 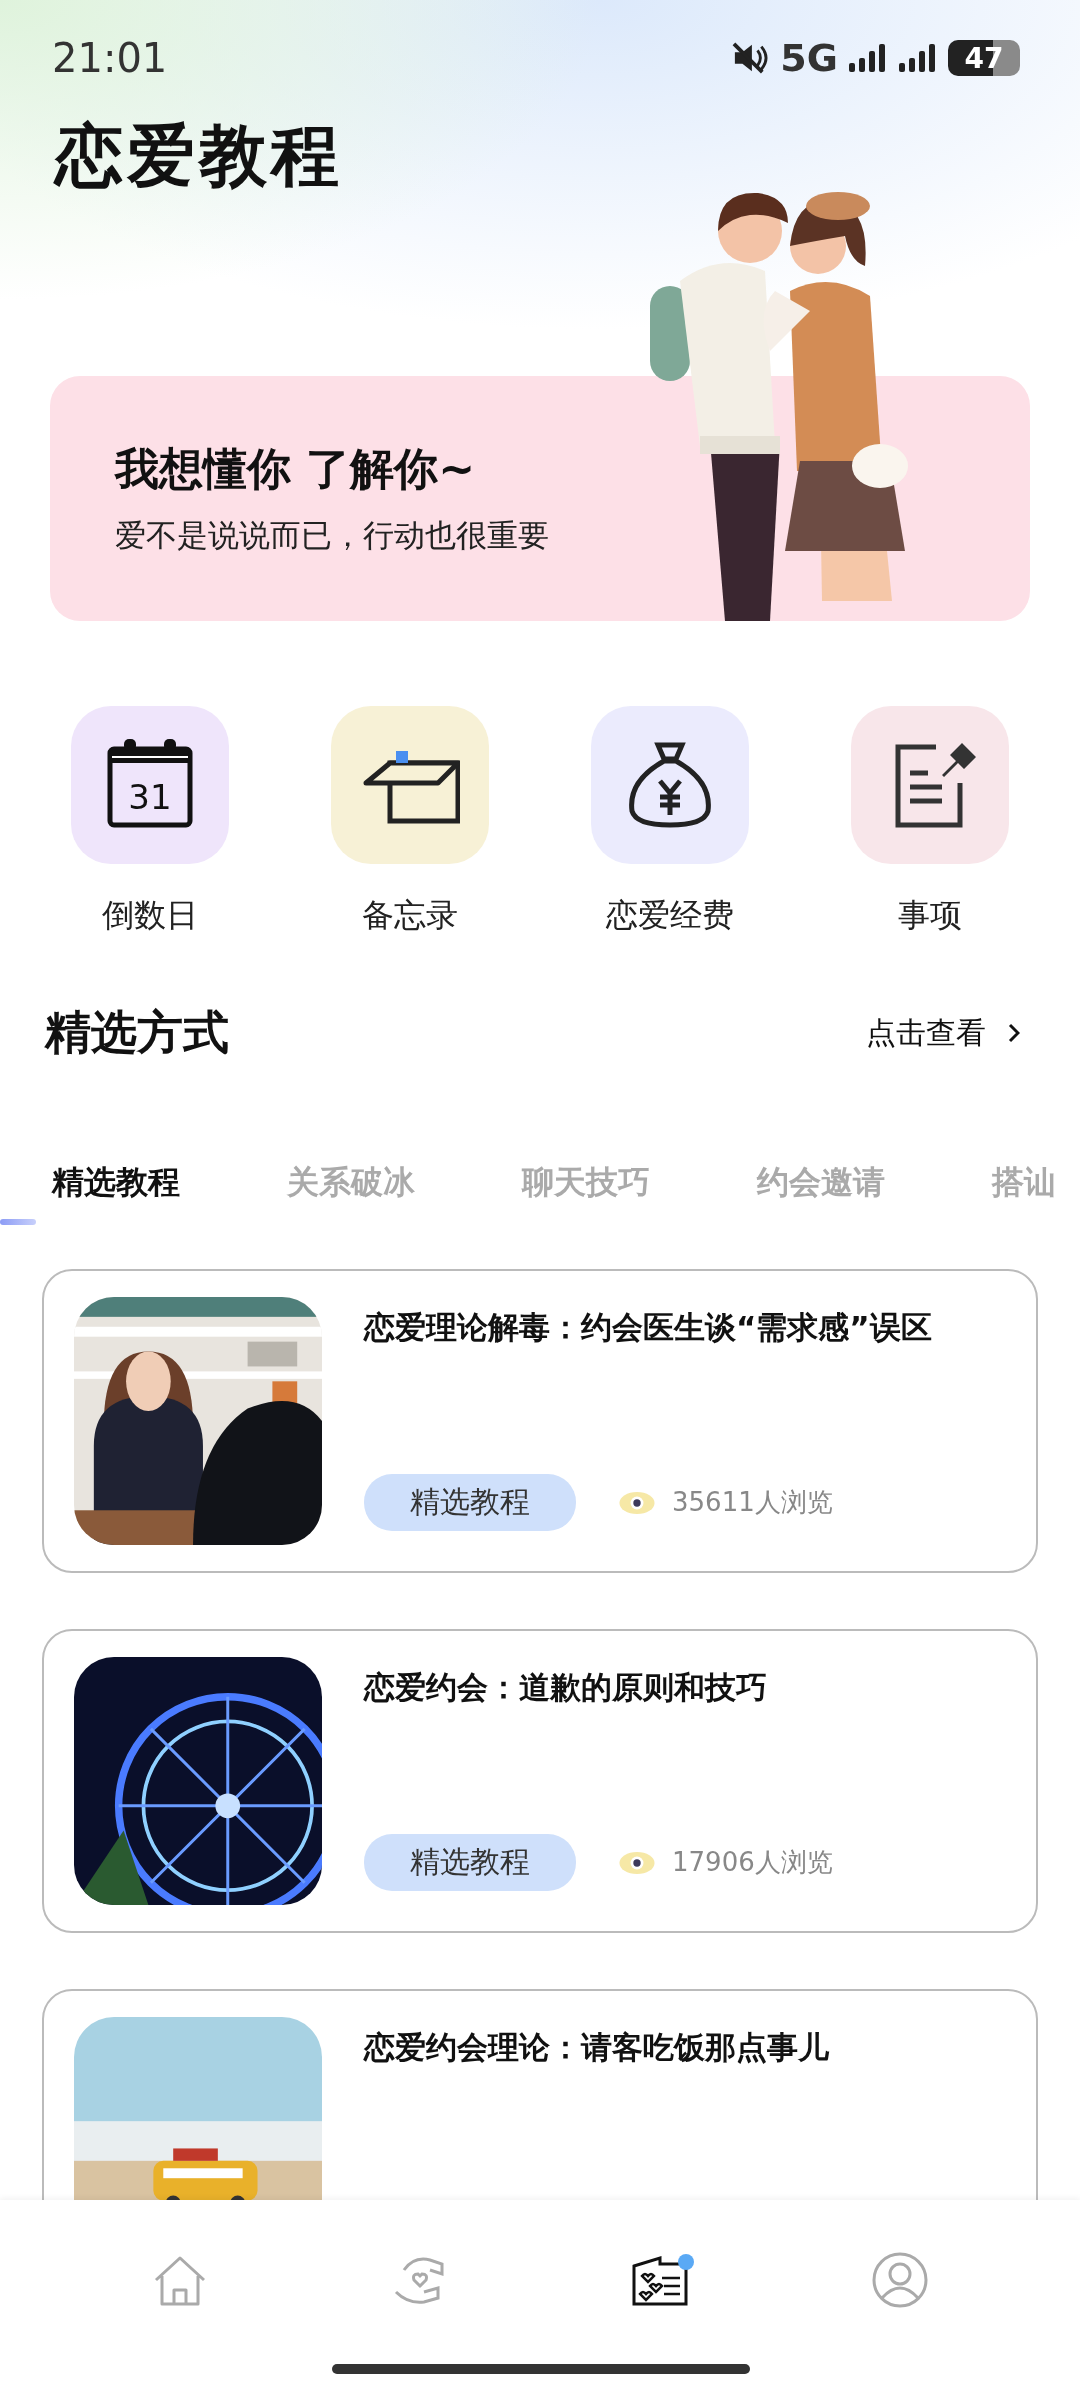 What do you see at coordinates (752, 1862) in the screenshot?
I see `view-count: 17906人浏览` at bounding box center [752, 1862].